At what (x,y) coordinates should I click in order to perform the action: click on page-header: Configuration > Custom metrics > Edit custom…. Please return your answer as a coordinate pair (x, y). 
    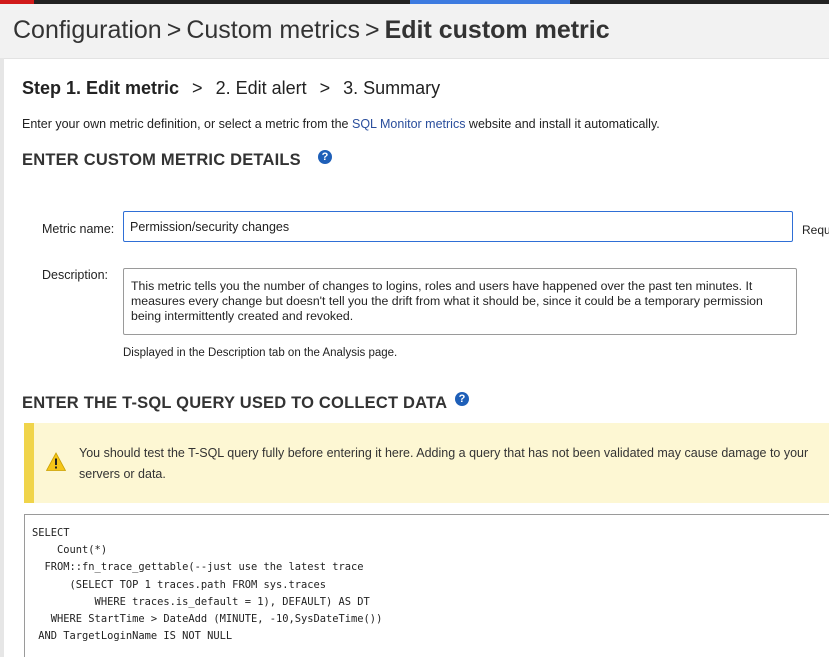
    Looking at the image, I should click on (414, 31).